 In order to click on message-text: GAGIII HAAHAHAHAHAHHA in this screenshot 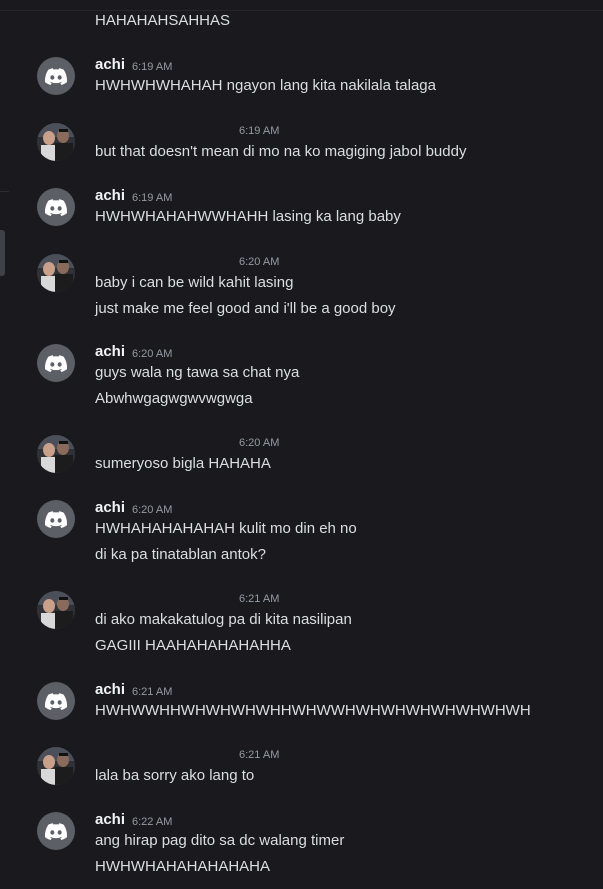, I will do `click(193, 645)`.